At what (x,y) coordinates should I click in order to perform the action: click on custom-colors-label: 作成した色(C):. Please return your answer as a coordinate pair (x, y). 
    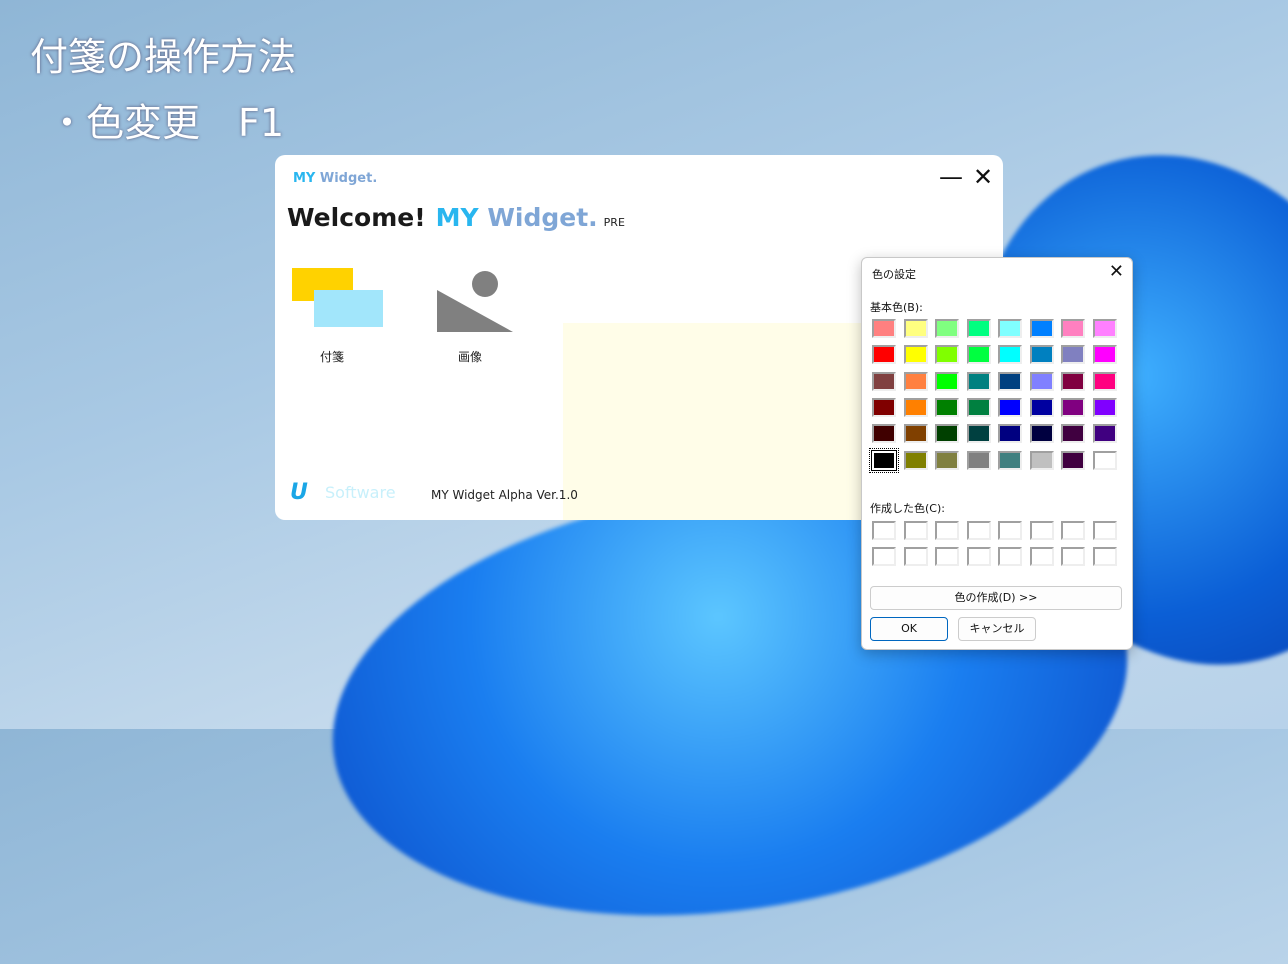
    Looking at the image, I should click on (907, 508).